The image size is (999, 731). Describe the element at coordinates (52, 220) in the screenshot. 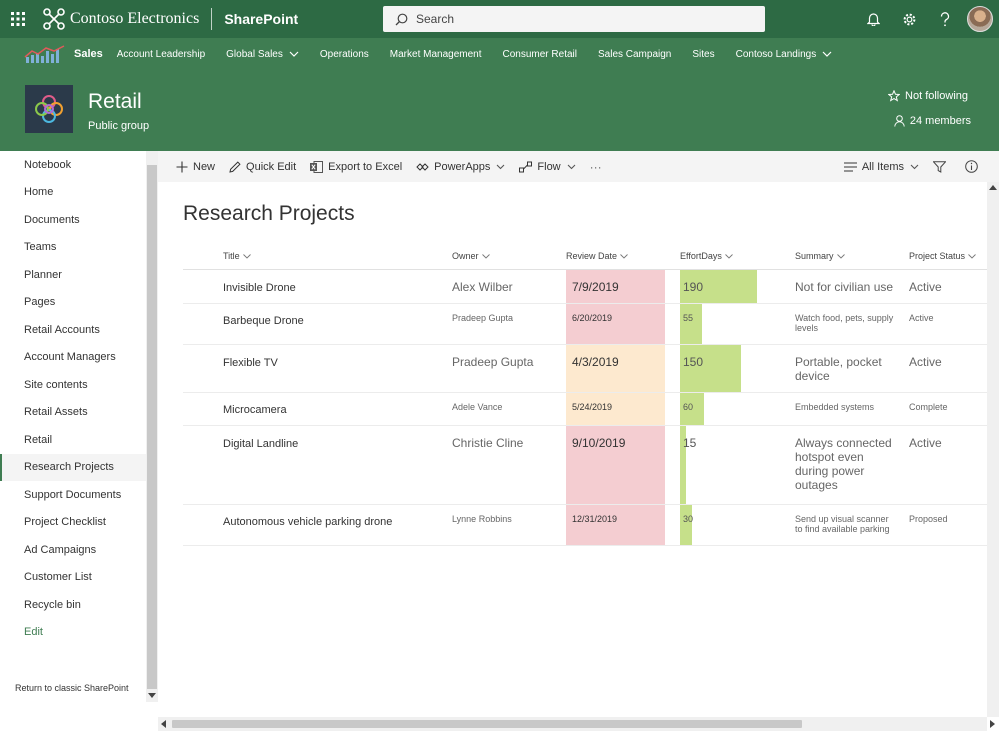

I see `nav-item-documents: Documents` at that location.